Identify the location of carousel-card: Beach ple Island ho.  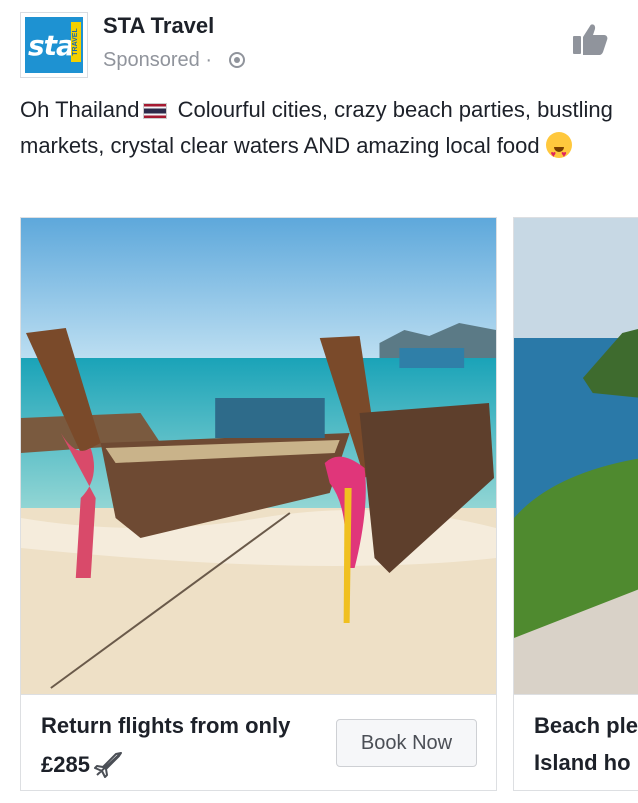
(575, 504).